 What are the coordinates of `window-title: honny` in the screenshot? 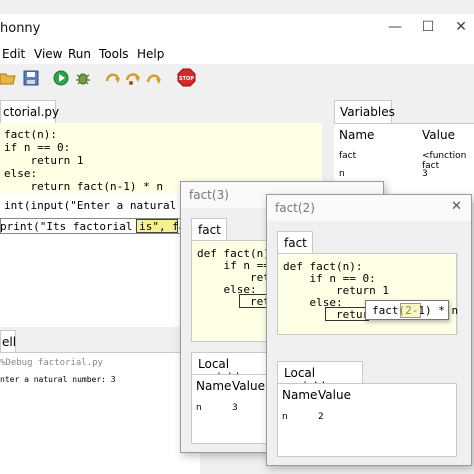 It's located at (20, 28).